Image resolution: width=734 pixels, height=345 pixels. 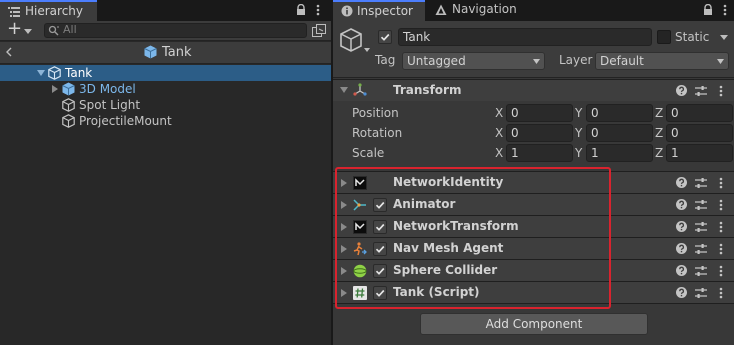 What do you see at coordinates (699, 133) in the screenshot?
I see `rotation-z-field: 0` at bounding box center [699, 133].